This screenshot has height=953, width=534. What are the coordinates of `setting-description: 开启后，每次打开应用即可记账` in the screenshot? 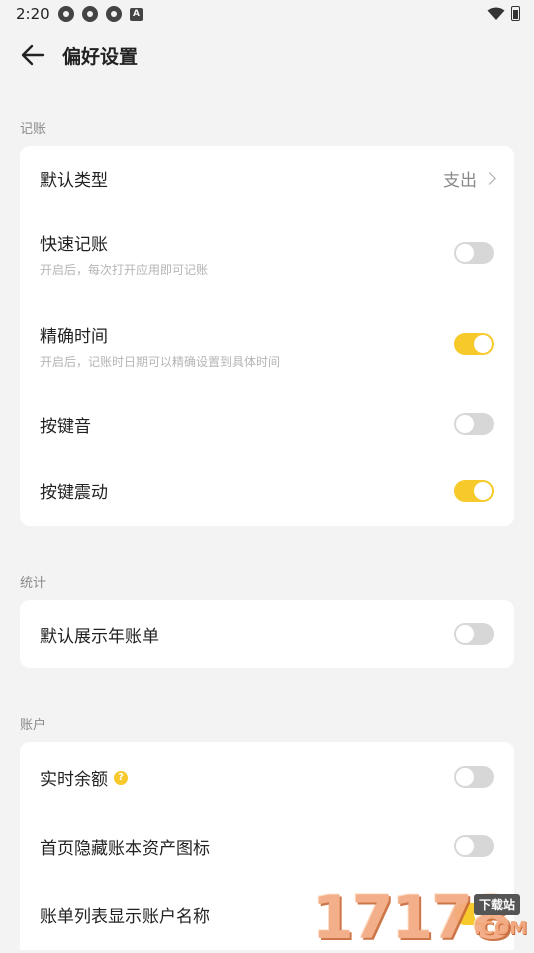 It's located at (124, 270).